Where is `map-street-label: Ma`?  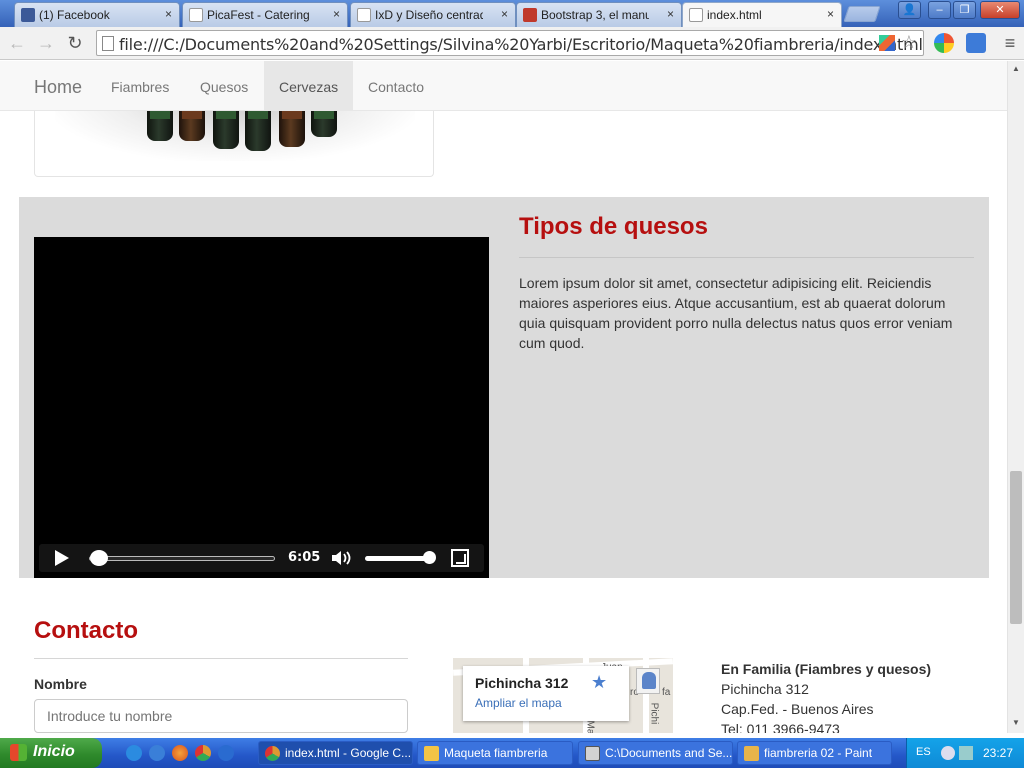 map-street-label: Ma is located at coordinates (590, 726).